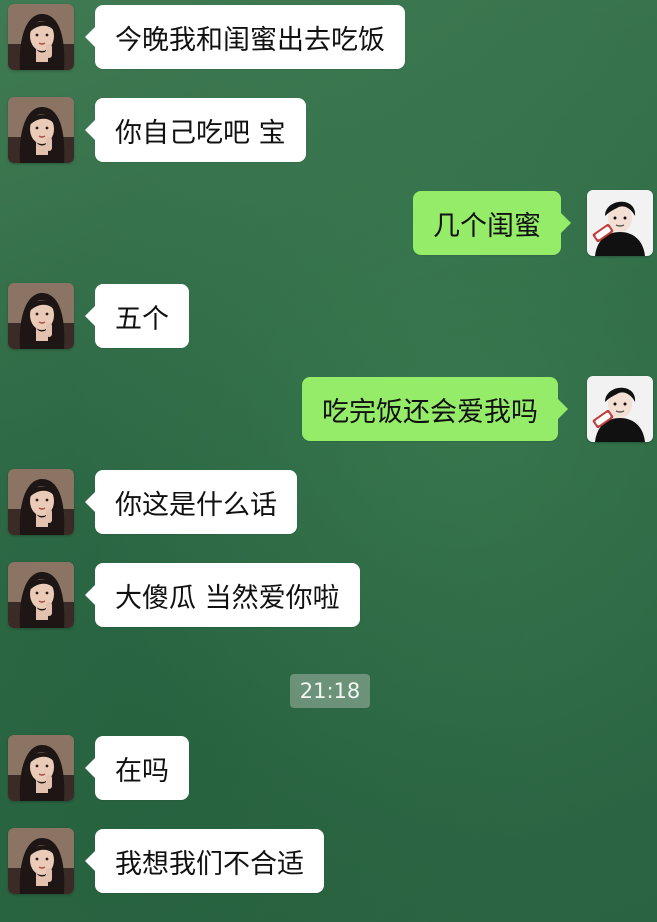 The image size is (657, 922). I want to click on message-bubble: 今晚我和闺蜜出去吃饭, so click(245, 37).